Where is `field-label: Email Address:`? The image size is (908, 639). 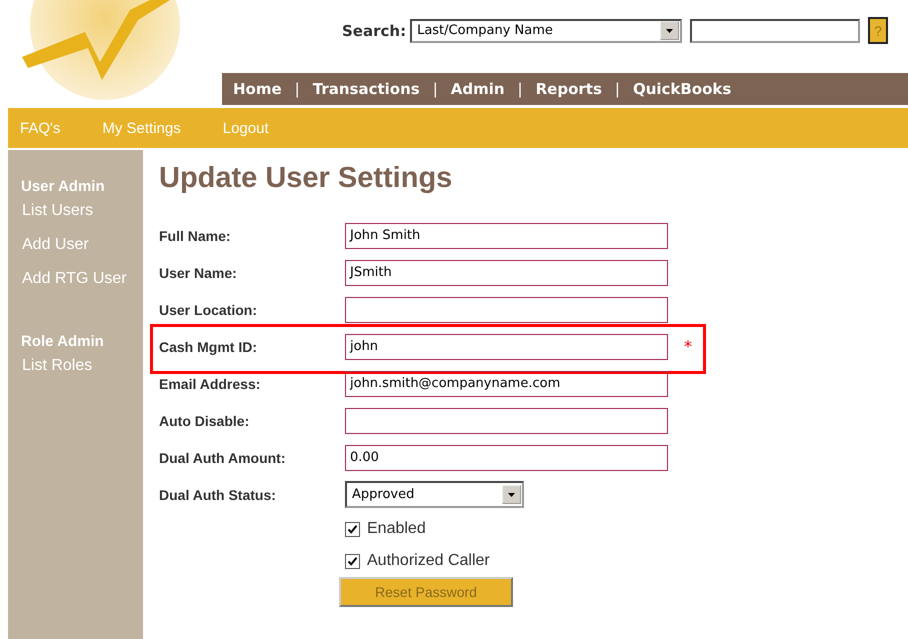
field-label: Email Address: is located at coordinates (210, 384).